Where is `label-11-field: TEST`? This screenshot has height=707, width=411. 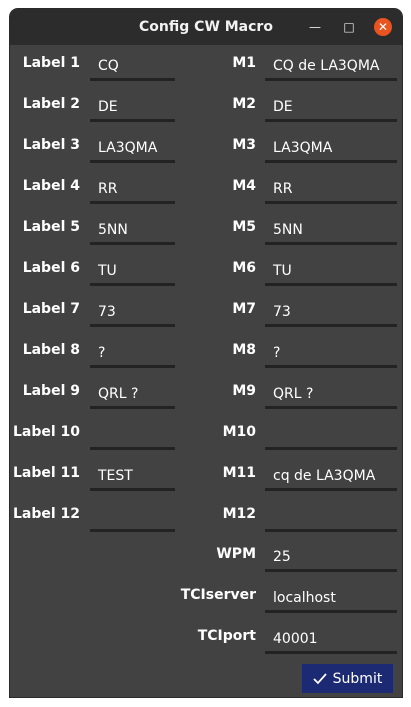 label-11-field: TEST is located at coordinates (132, 476).